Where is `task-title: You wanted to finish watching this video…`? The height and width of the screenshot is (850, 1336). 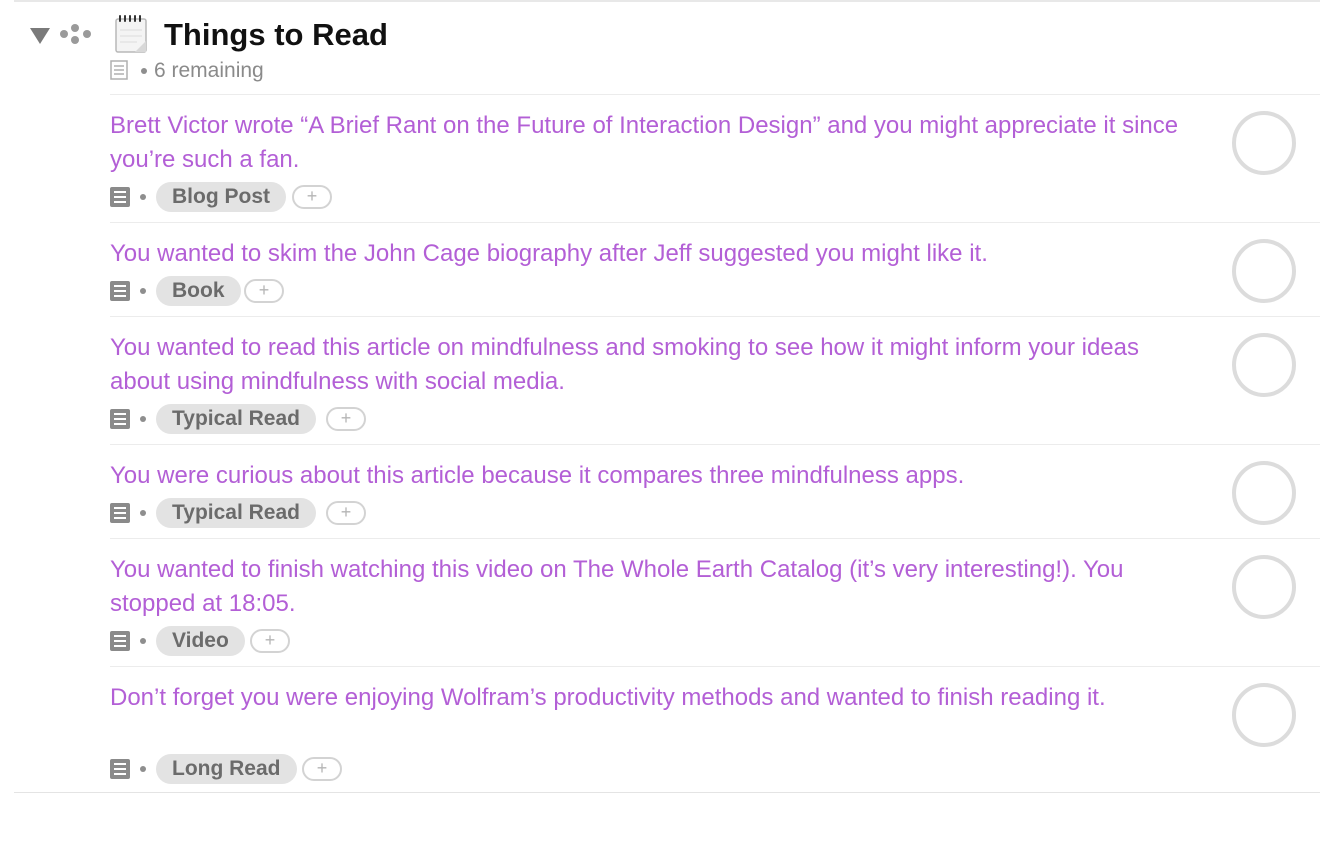 task-title: You wanted to finish watching this video… is located at coordinates (650, 587).